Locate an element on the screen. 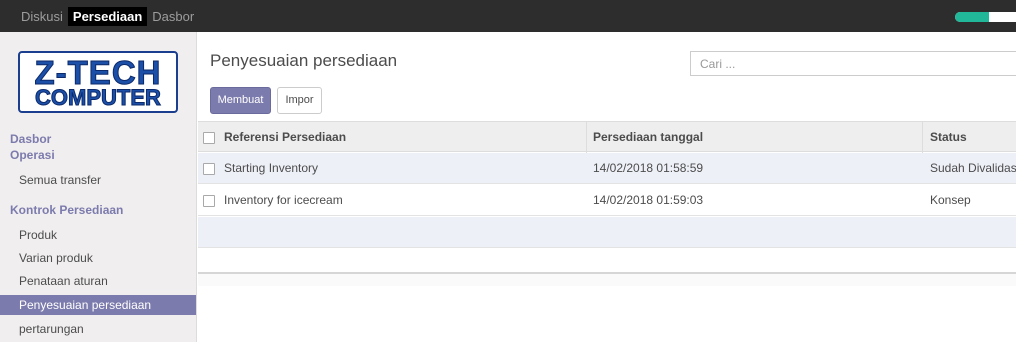 The height and width of the screenshot is (342, 1016). cell-reference: Inventory for icecream is located at coordinates (283, 200).